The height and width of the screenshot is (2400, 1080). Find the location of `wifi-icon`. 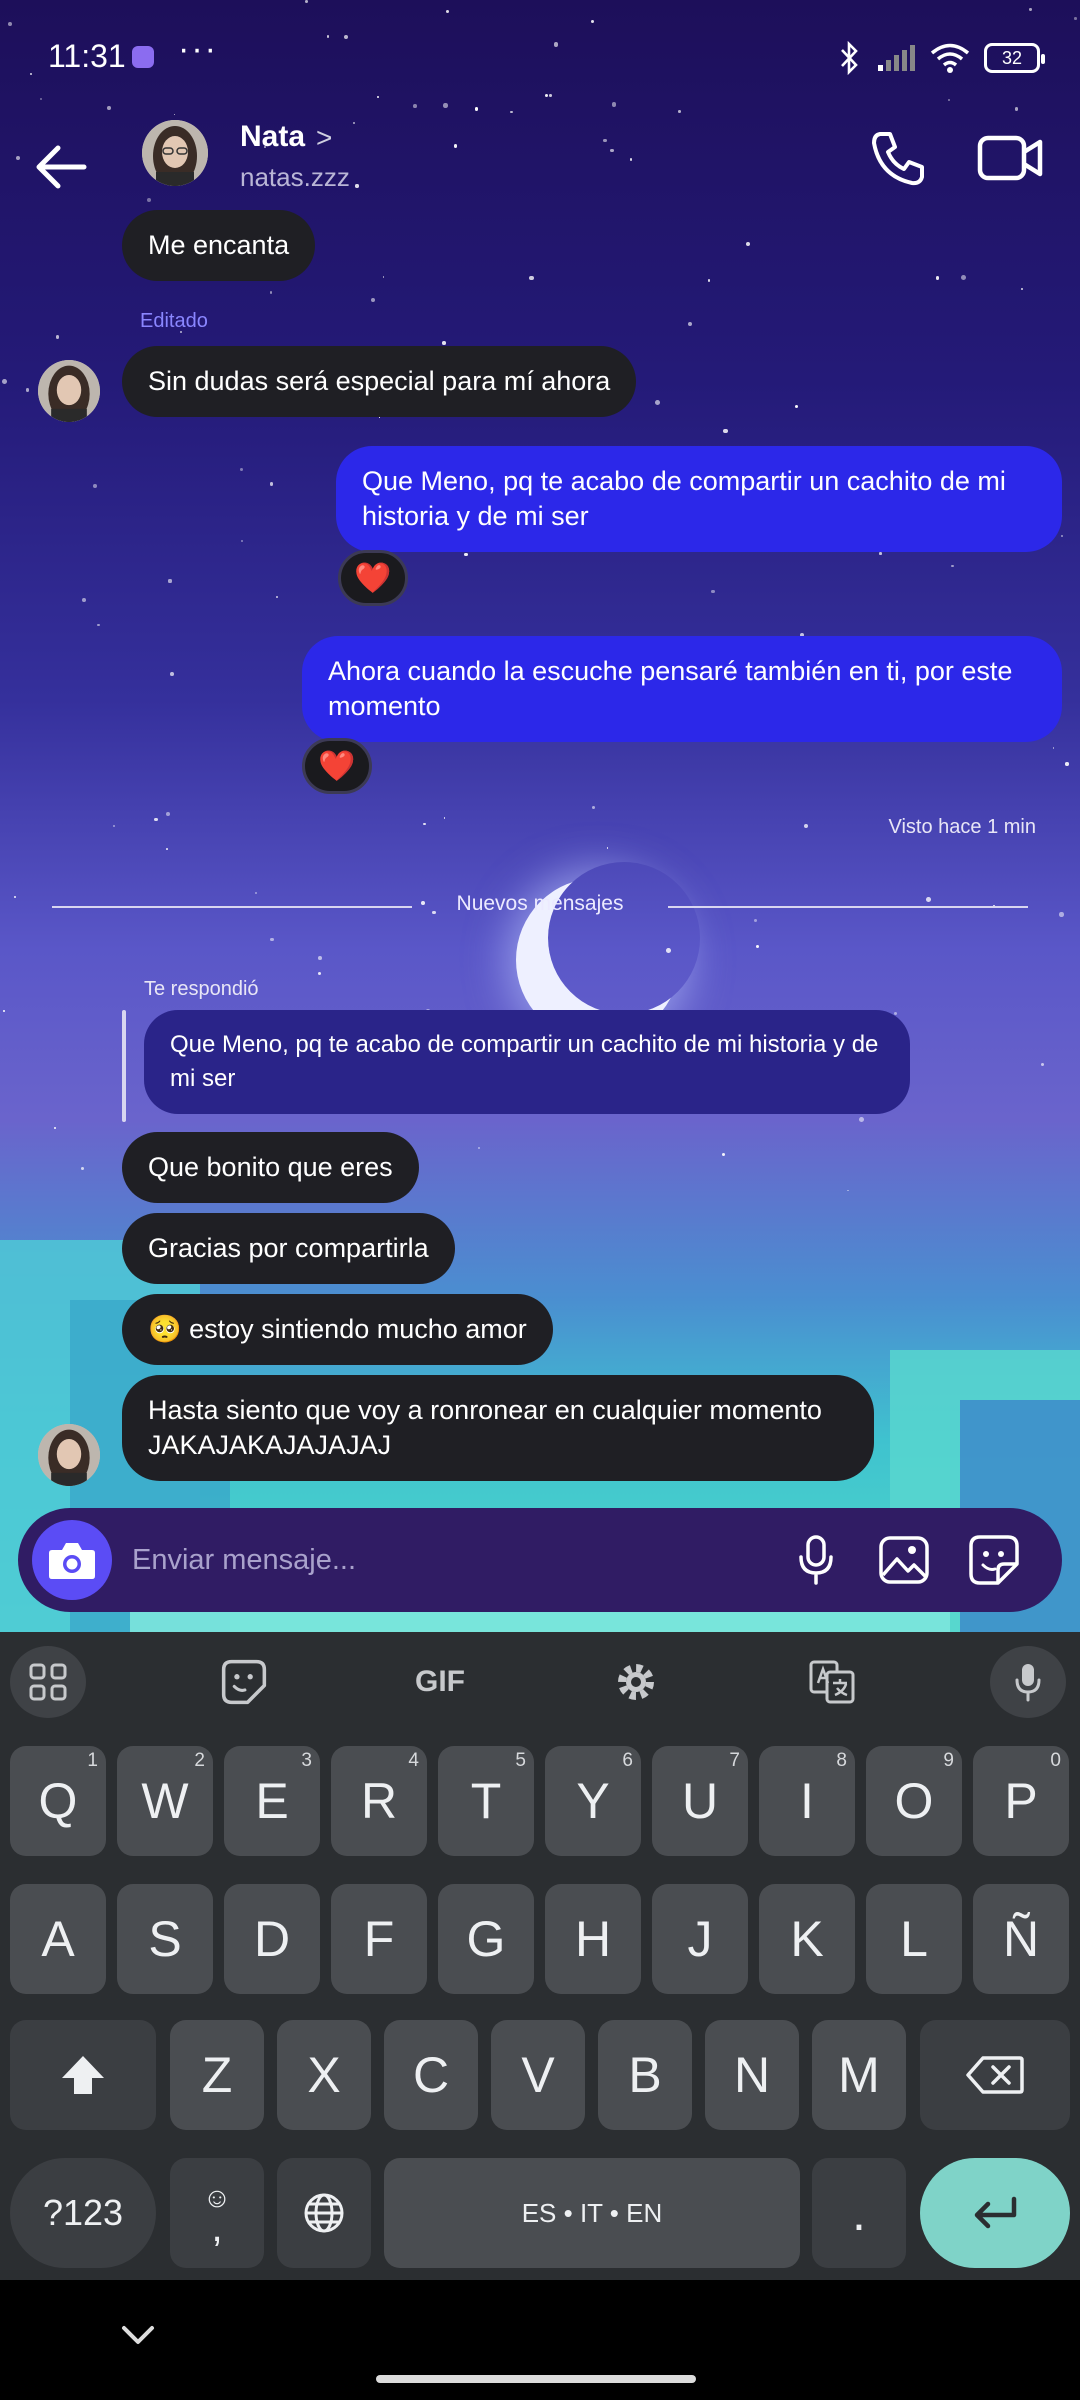

wifi-icon is located at coordinates (950, 58).